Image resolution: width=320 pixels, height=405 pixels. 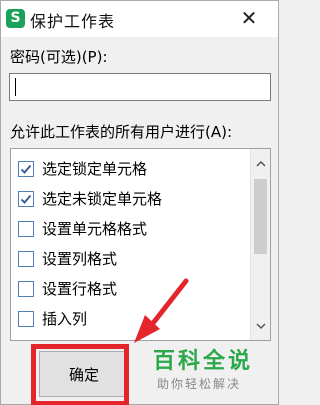 I want to click on password-label: 密码(可选)(P):, so click(x=59, y=57).